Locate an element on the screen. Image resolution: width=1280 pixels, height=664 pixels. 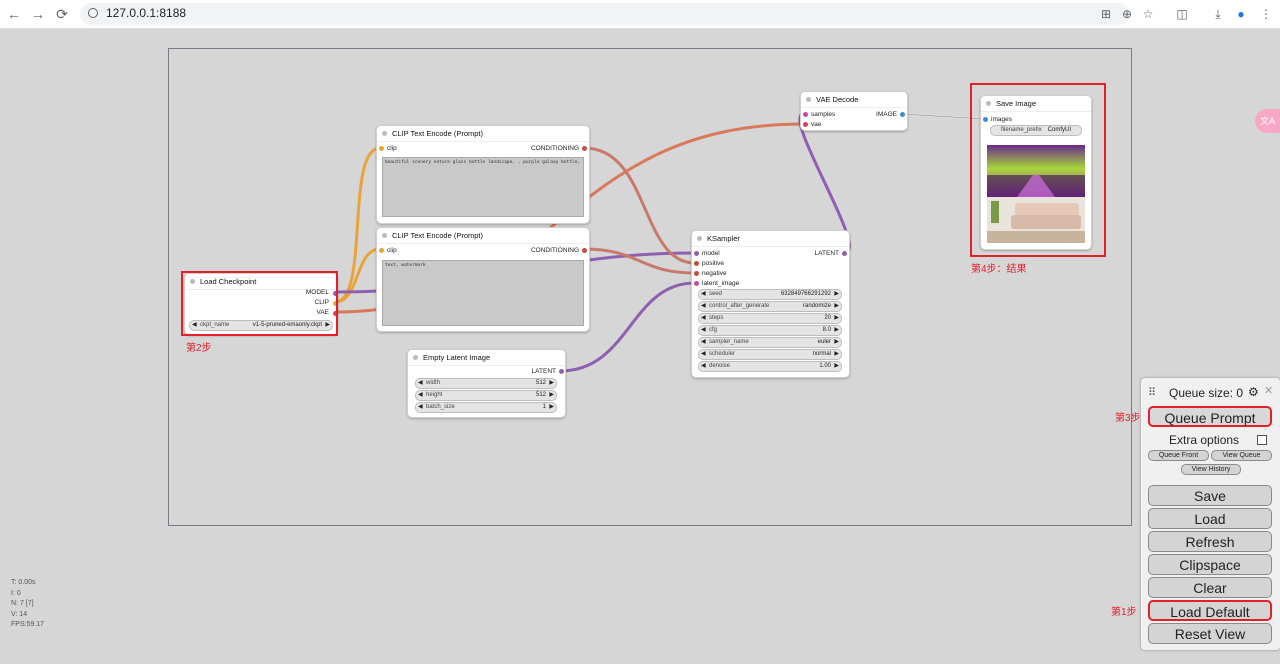
positive-input-dot is located at coordinates (696, 263).